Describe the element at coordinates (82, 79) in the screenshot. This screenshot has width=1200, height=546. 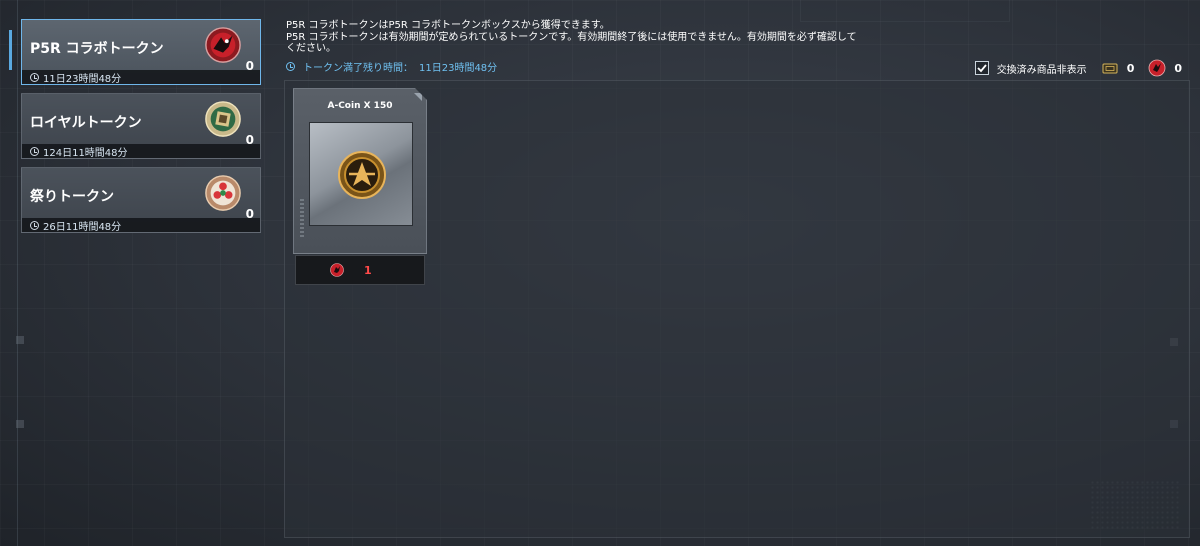
I see `token-timer-value: 11日23時間48分` at that location.